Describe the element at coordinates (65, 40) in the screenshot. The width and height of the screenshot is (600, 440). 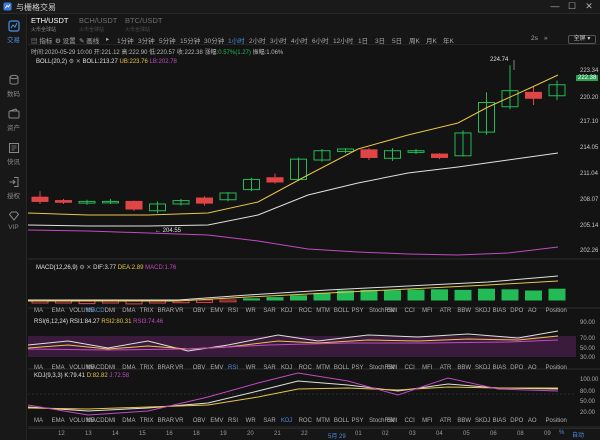
I see `settings-button: ⚙ 设置` at that location.